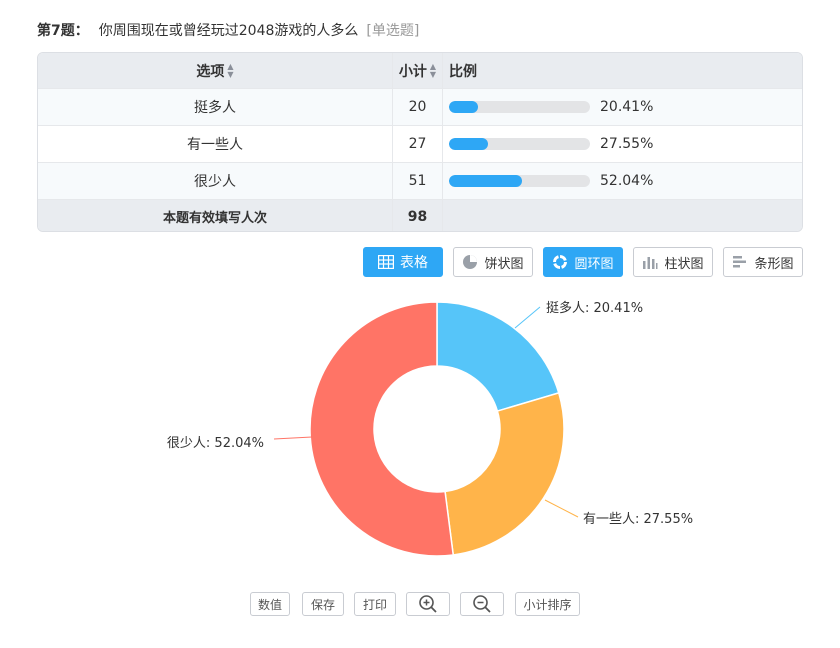 Image resolution: width=840 pixels, height=648 pixels. I want to click on question-type: [单选题], so click(393, 31).